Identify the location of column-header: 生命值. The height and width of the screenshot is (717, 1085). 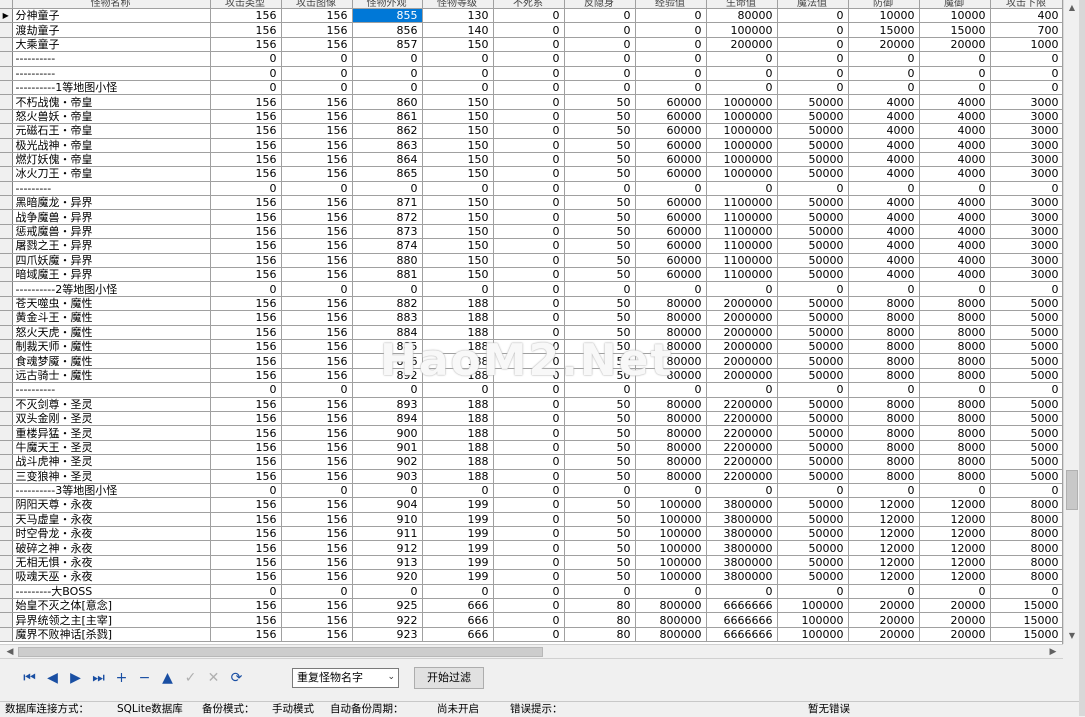
(742, 4).